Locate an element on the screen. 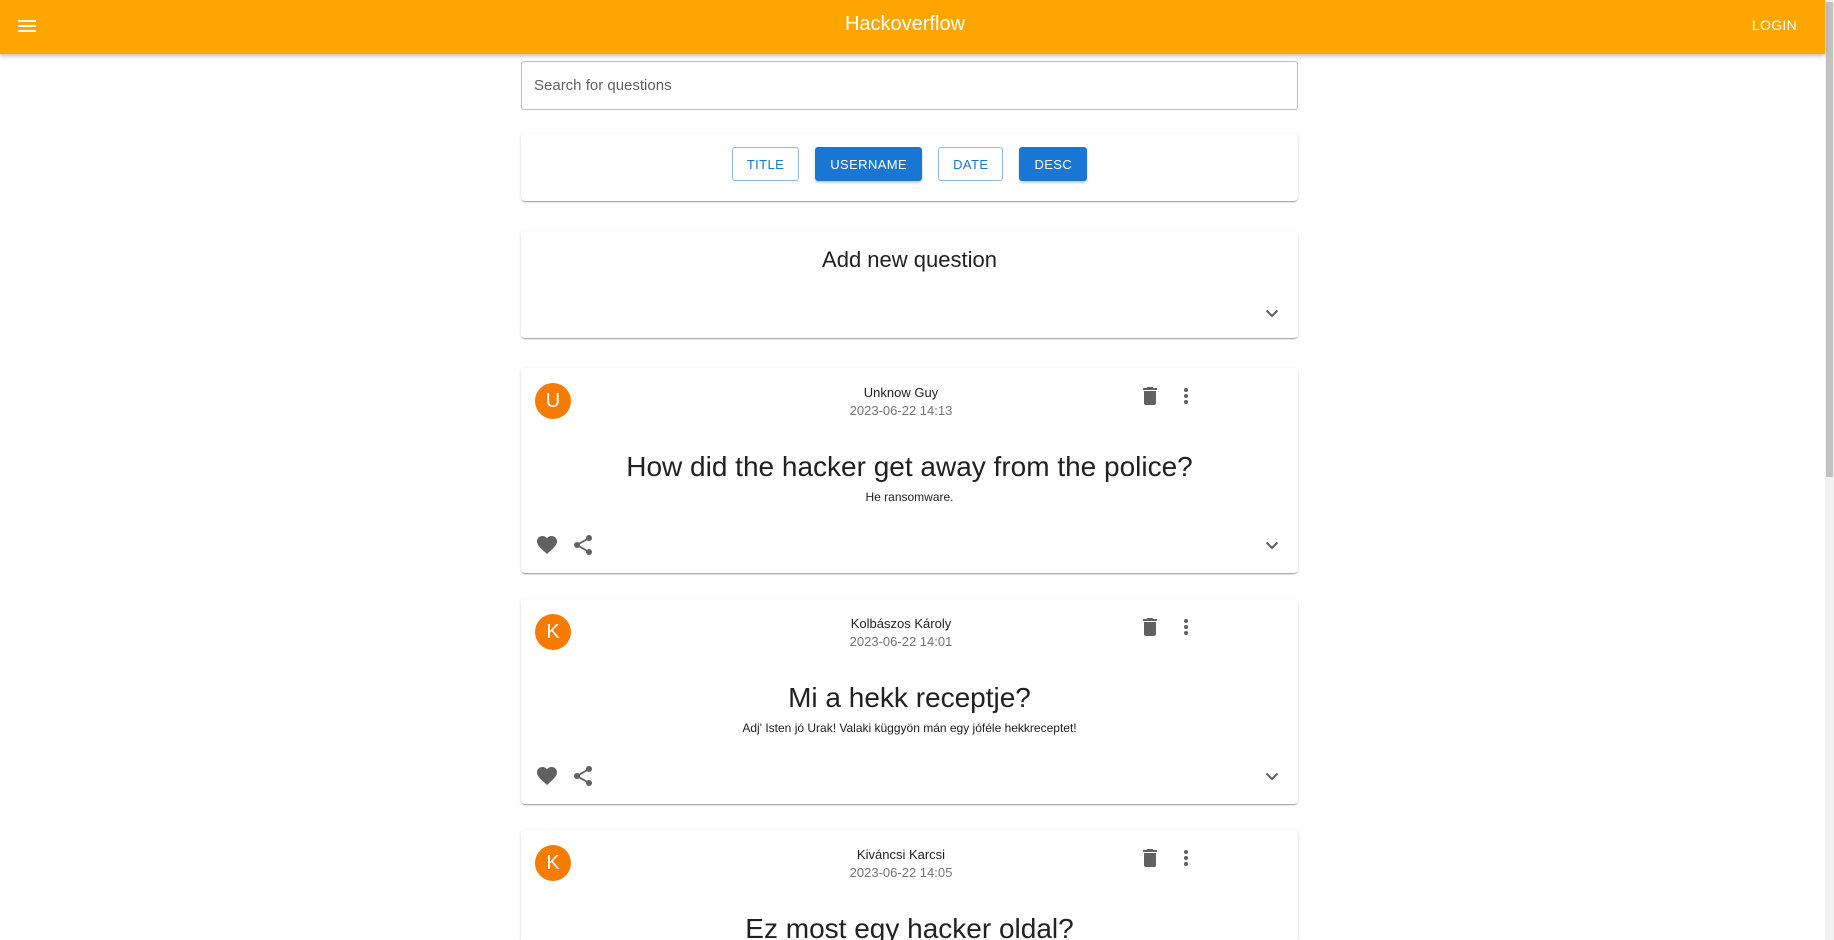  sort-desc-button: DESC is located at coordinates (1053, 164).